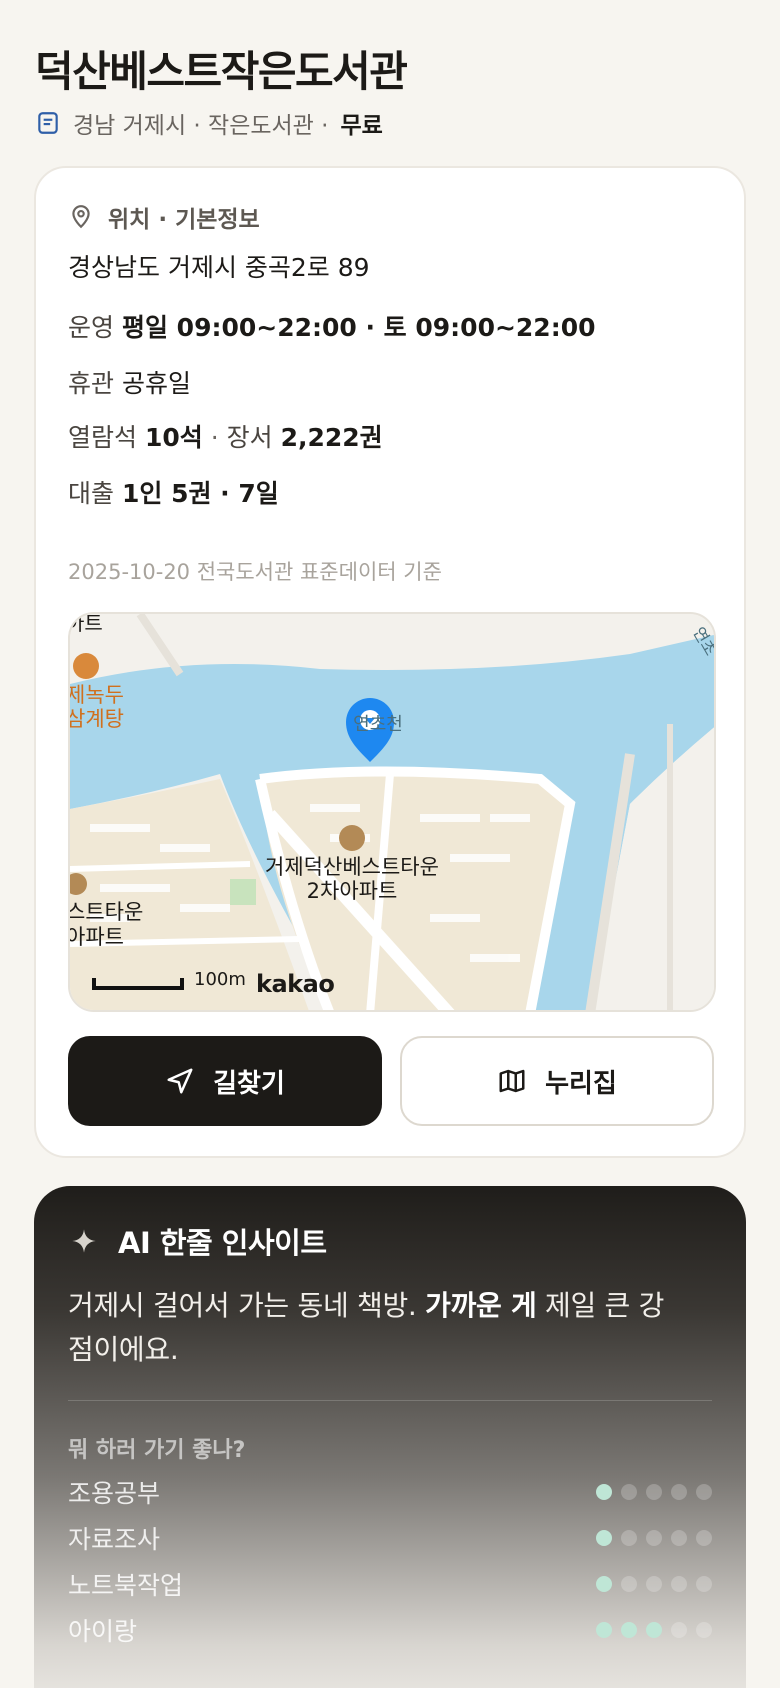  What do you see at coordinates (332, 327) in the screenshot?
I see `hours: 운영 평일 09:00~22:00 · 토 09:00~22:00` at bounding box center [332, 327].